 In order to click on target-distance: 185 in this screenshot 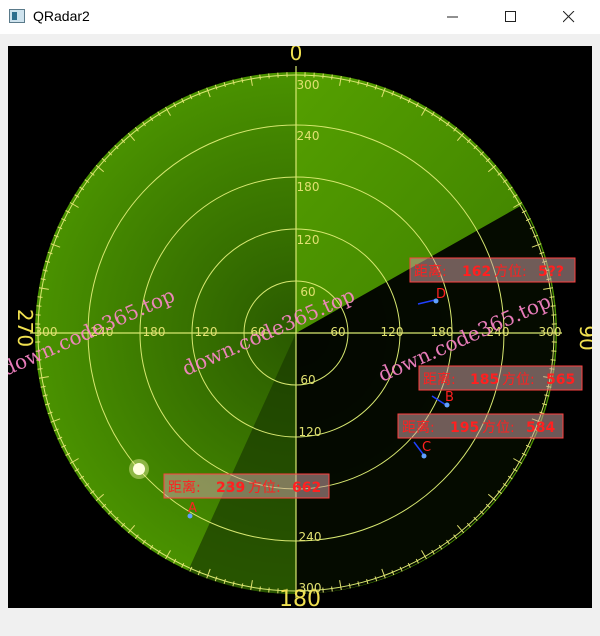, I will do `click(484, 380)`.